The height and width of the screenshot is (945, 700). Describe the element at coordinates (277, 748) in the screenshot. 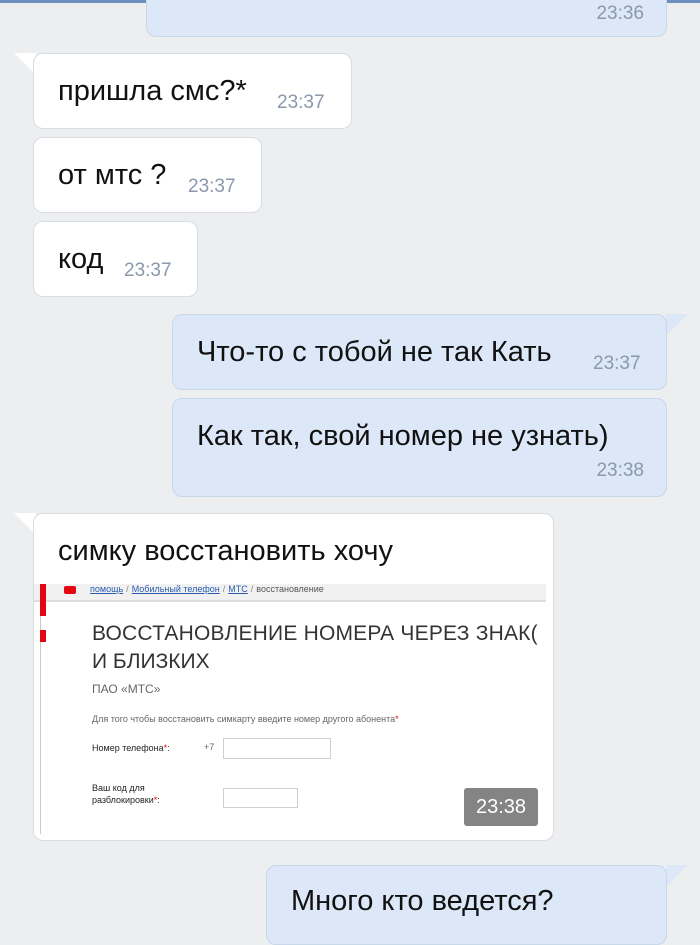

I see `phone-field` at that location.